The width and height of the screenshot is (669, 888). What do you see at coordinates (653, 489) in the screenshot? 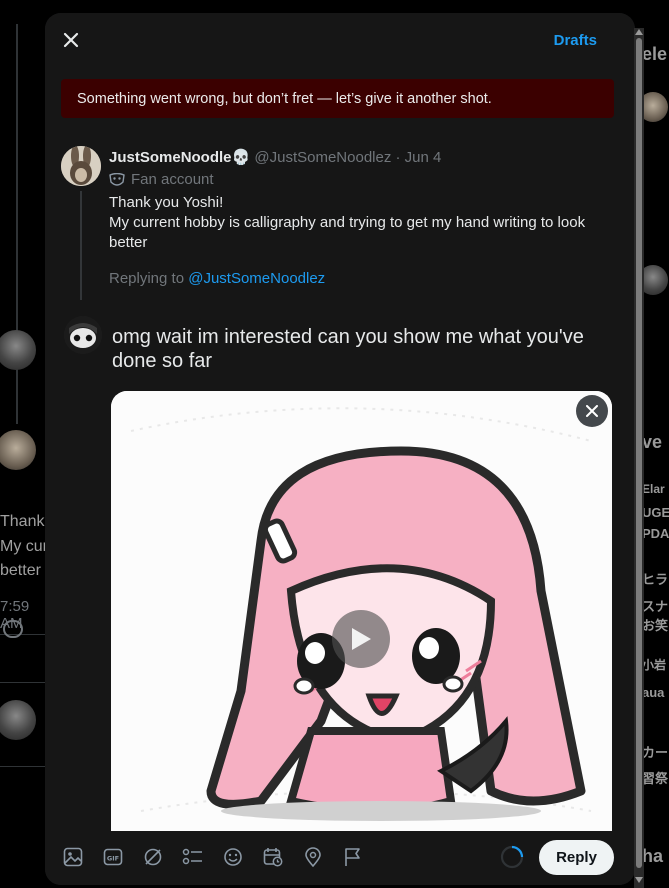
I see `sidebar-text: Elar` at bounding box center [653, 489].